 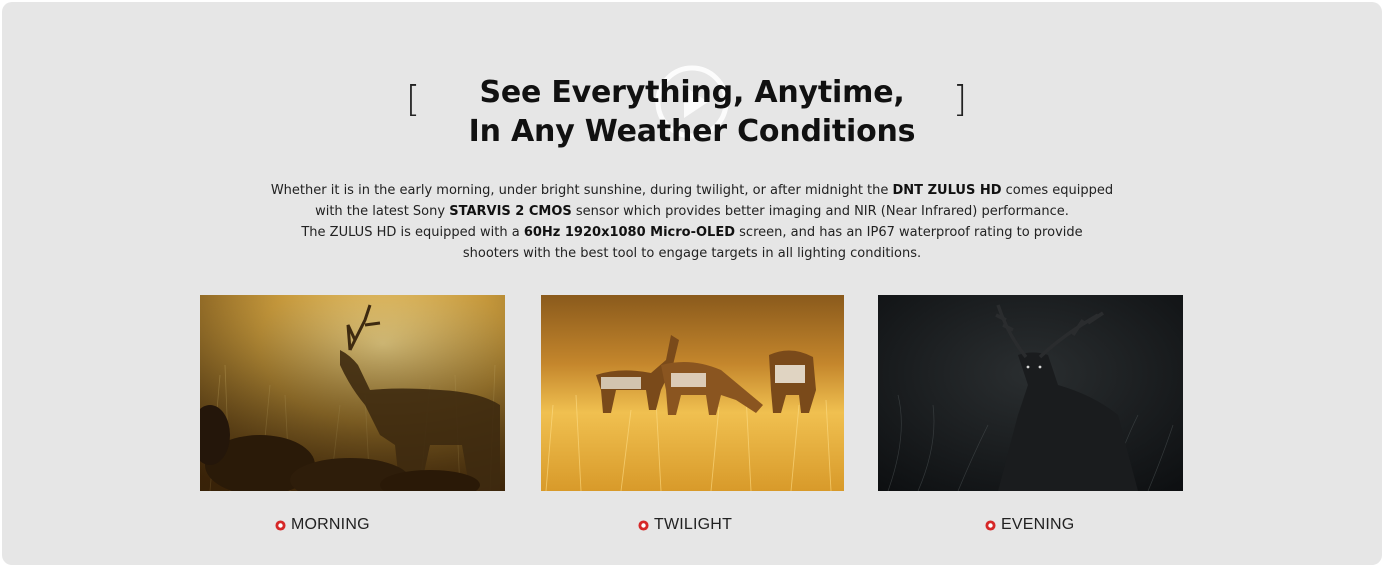 I want to click on morning-photo, so click(x=352, y=393).